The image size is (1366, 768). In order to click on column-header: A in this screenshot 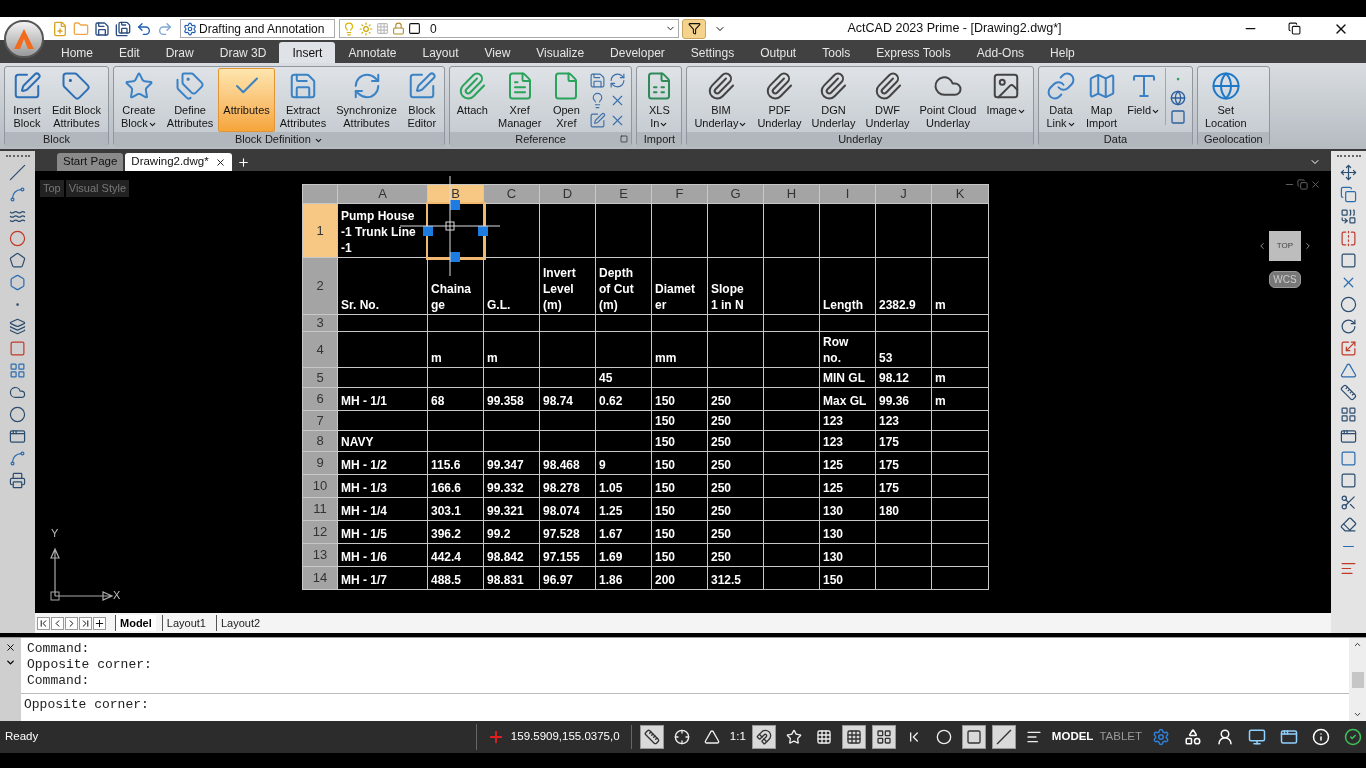, I will do `click(383, 194)`.